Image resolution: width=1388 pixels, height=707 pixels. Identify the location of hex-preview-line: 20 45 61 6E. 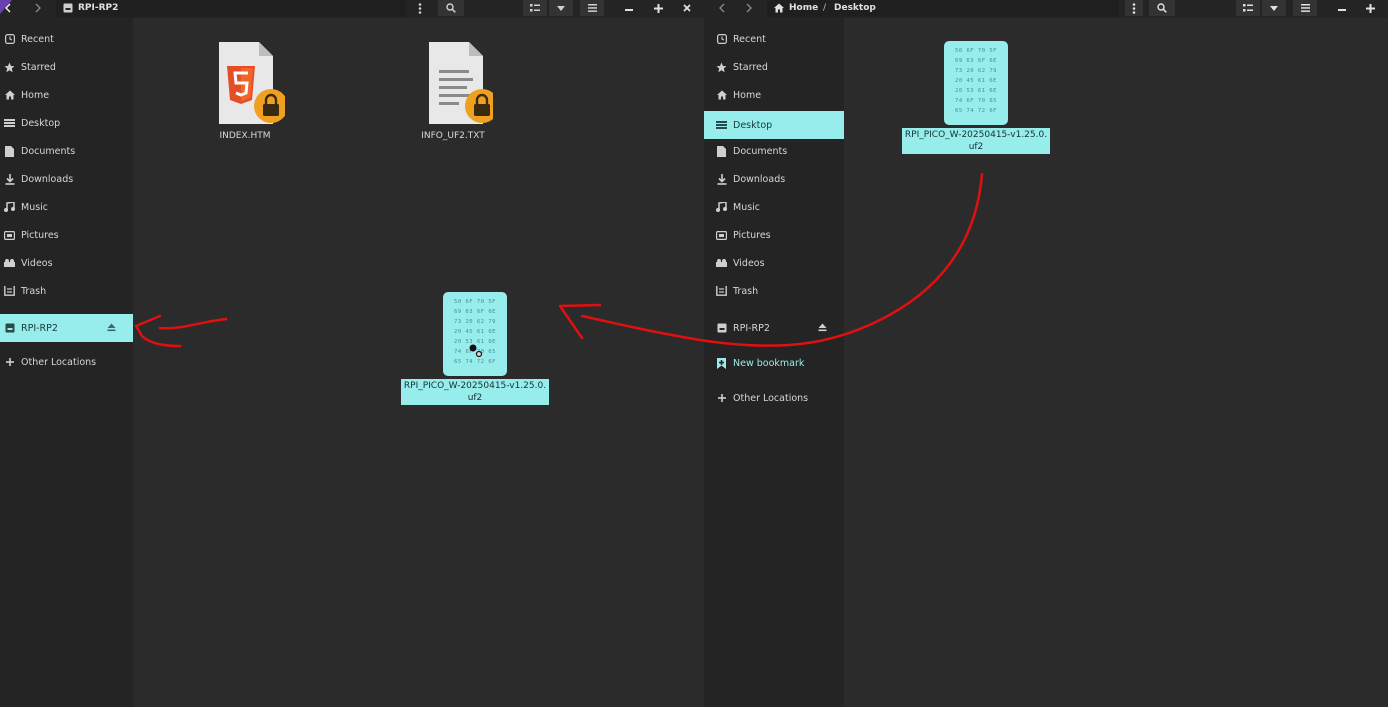
(475, 332).